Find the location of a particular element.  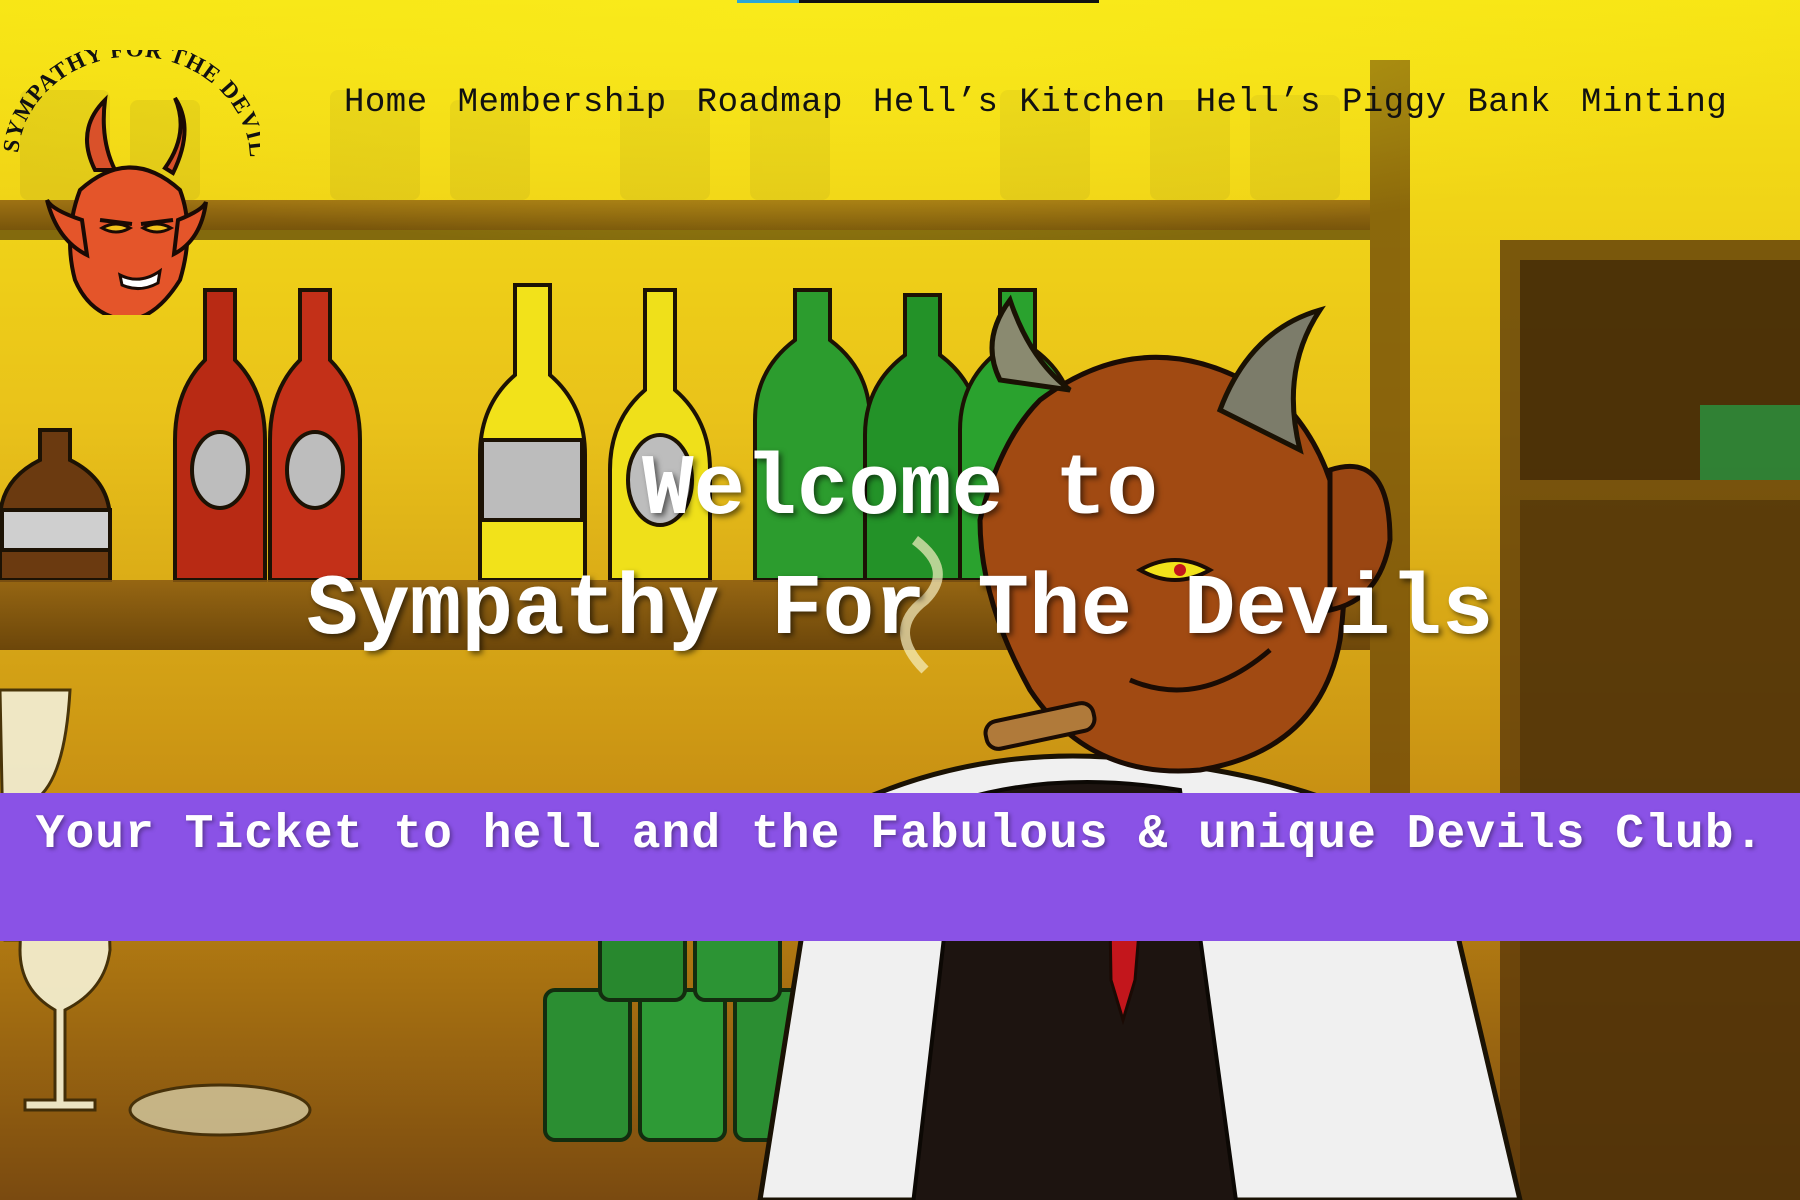

hero-title-line-1: Welcome to is located at coordinates (900, 490).